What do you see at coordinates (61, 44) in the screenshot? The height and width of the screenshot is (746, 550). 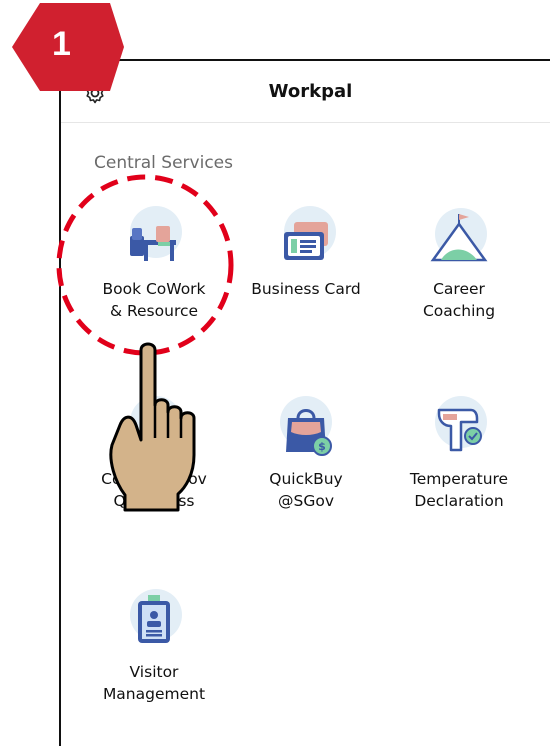 I see `step-number: 1` at bounding box center [61, 44].